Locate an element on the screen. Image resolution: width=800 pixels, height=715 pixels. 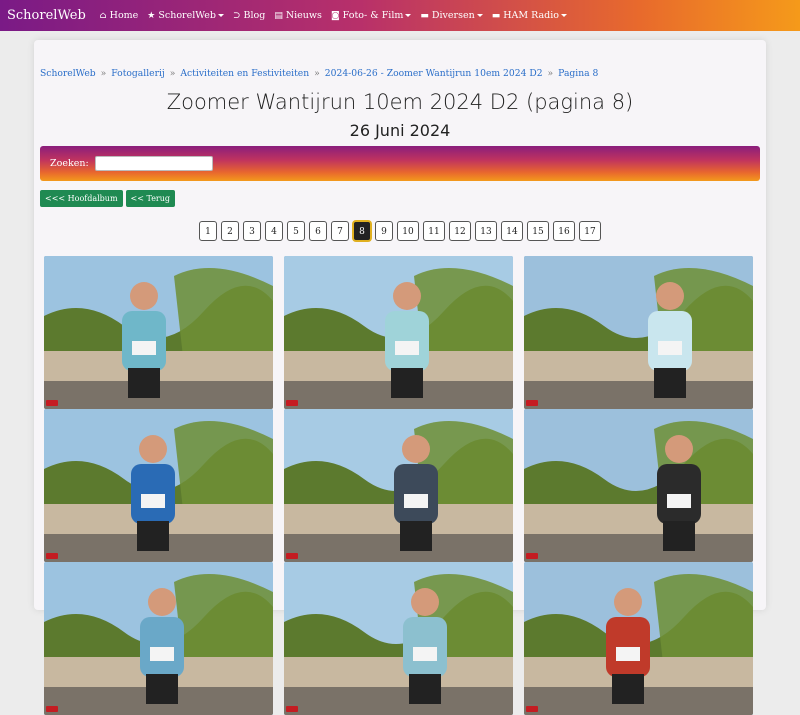
page-link: 6 is located at coordinates (318, 231).